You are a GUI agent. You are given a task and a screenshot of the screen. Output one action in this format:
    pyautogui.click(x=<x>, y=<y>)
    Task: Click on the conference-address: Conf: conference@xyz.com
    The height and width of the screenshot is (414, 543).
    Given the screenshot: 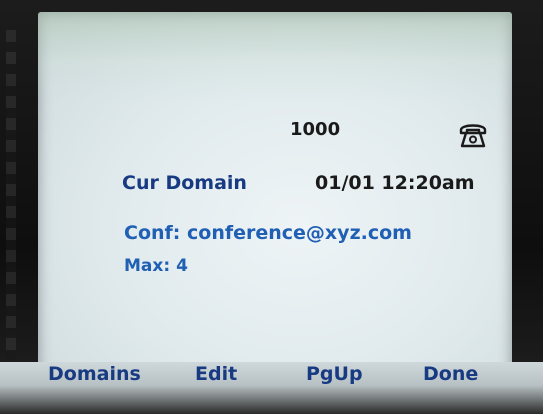 What is the action you would take?
    pyautogui.click(x=268, y=233)
    